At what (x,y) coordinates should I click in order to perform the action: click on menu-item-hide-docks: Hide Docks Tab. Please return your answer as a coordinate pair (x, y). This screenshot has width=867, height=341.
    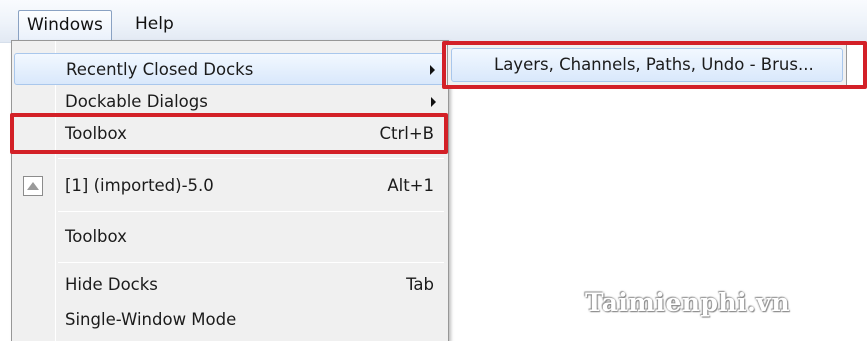
    Looking at the image, I should click on (230, 285).